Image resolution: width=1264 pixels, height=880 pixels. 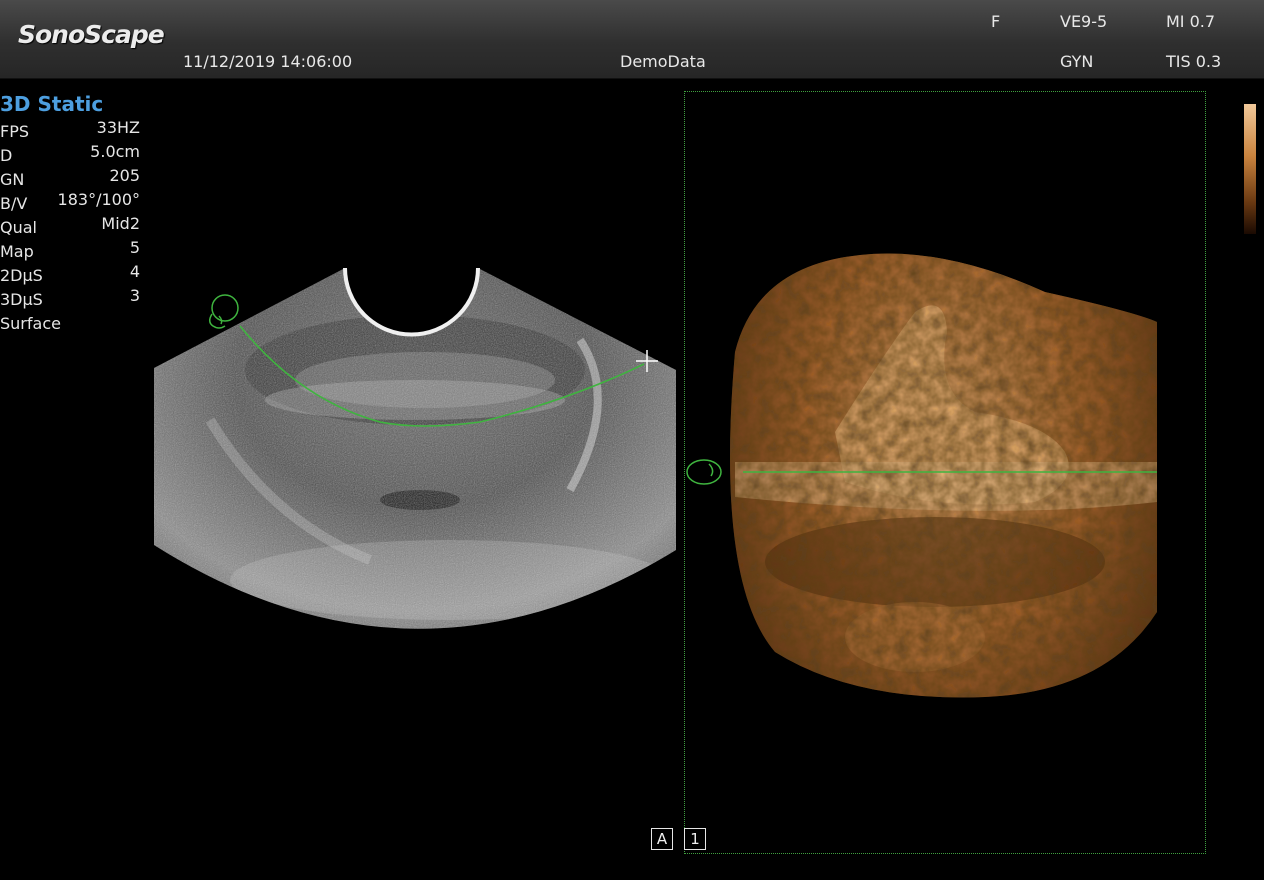 What do you see at coordinates (1084, 21) in the screenshot?
I see `probe-name: VE9-5` at bounding box center [1084, 21].